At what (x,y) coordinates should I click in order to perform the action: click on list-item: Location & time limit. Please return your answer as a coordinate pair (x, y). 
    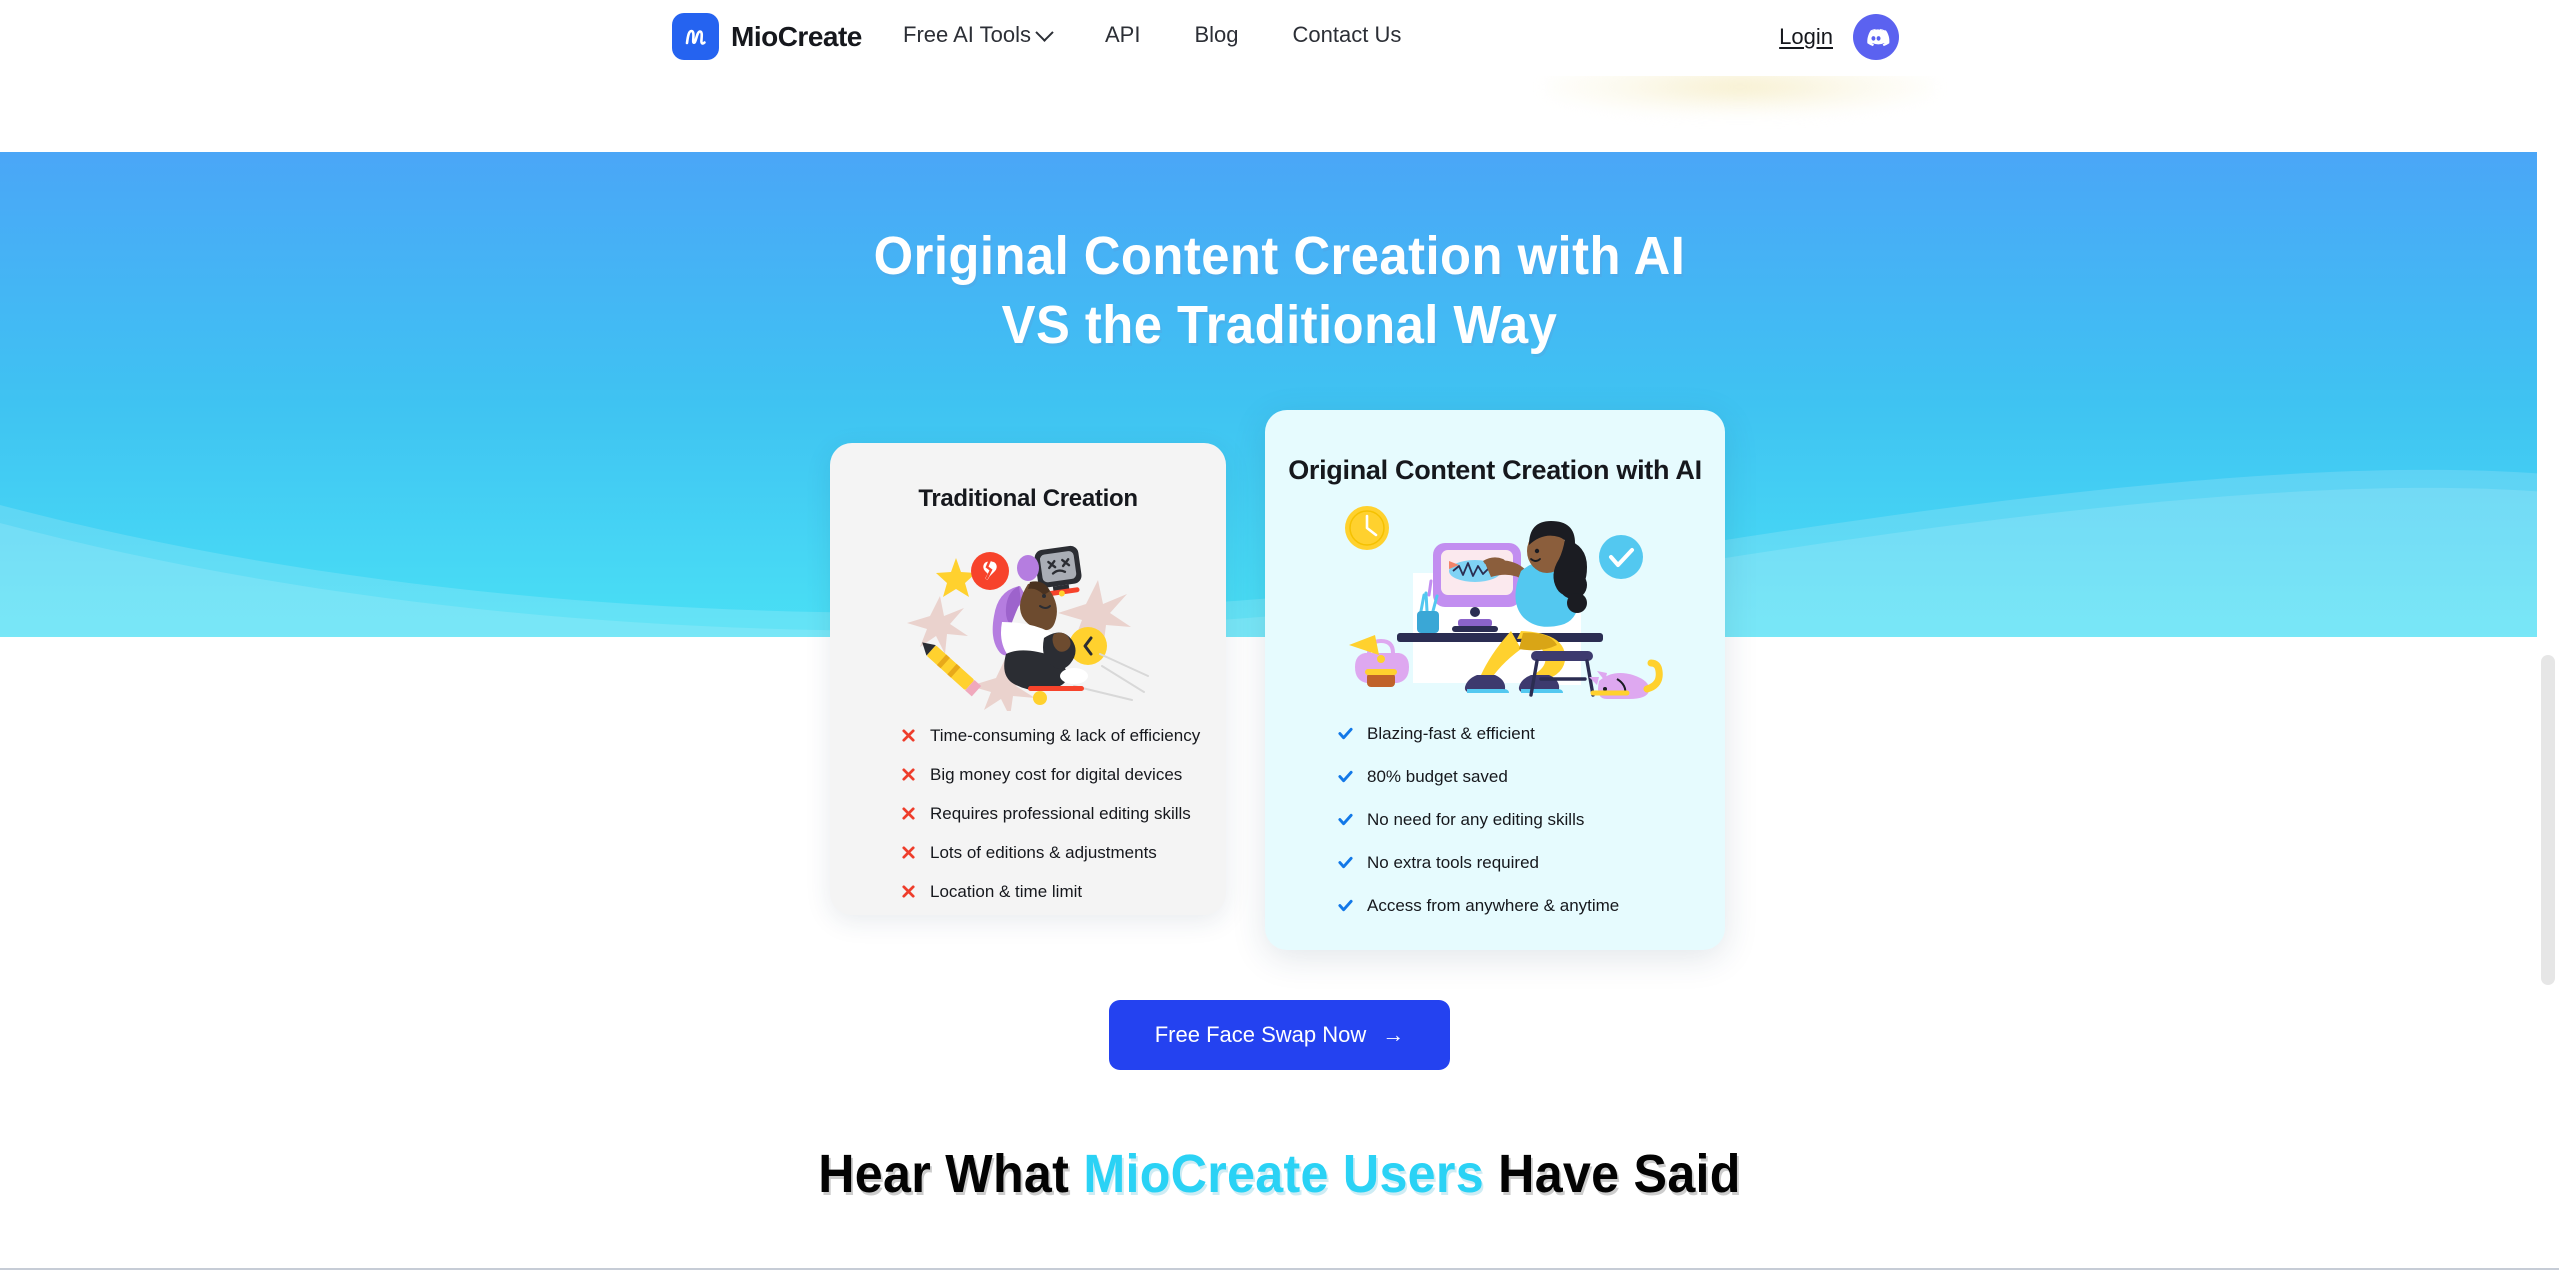
    Looking at the image, I should click on (1063, 891).